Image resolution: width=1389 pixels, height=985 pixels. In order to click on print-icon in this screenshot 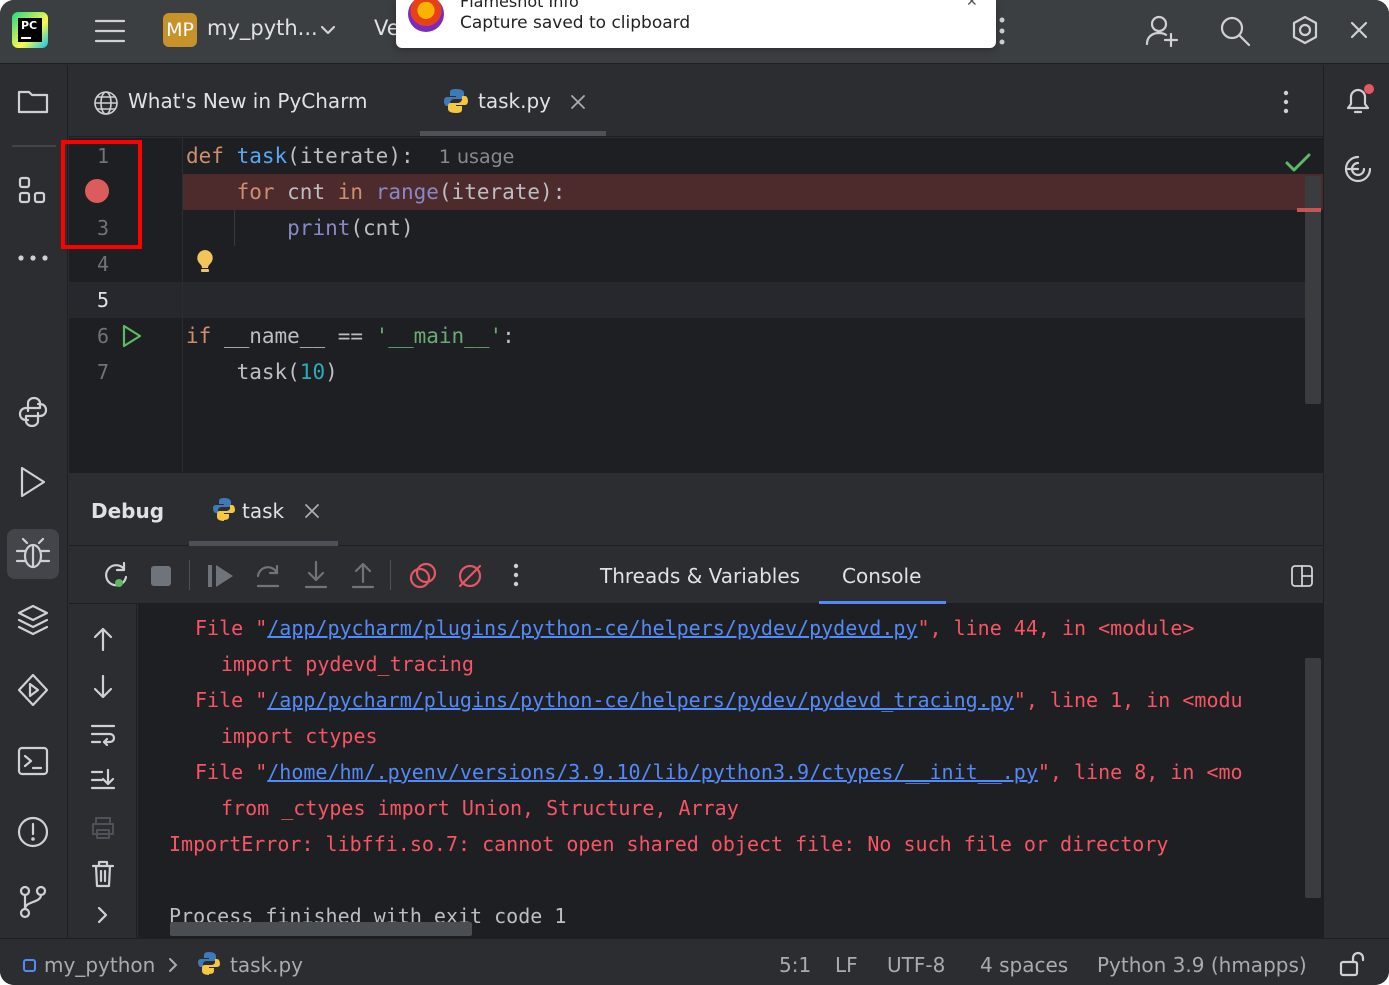, I will do `click(103, 828)`.